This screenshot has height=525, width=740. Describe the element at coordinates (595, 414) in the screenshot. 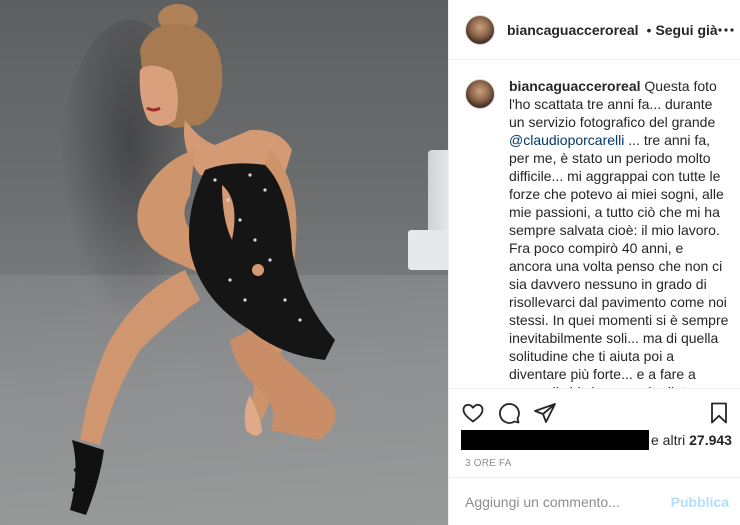

I see `action-icons-bar` at that location.